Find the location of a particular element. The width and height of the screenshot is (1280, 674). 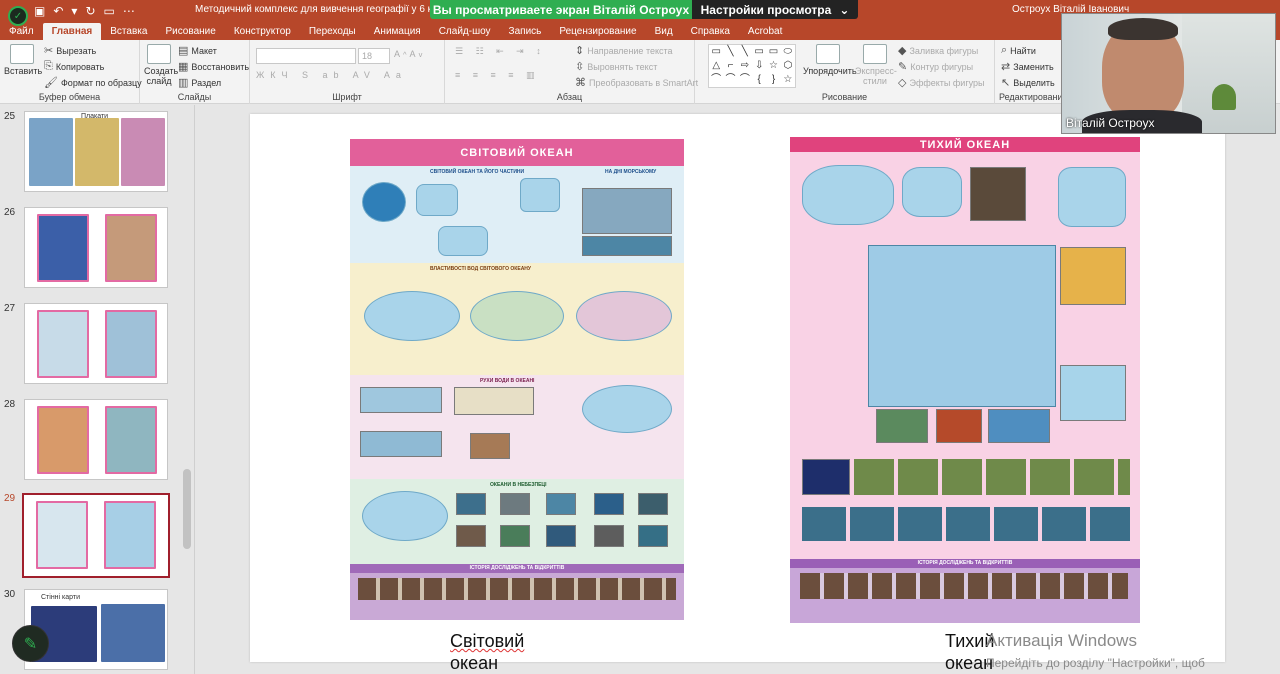

new-slide-icon is located at coordinates (159, 54).